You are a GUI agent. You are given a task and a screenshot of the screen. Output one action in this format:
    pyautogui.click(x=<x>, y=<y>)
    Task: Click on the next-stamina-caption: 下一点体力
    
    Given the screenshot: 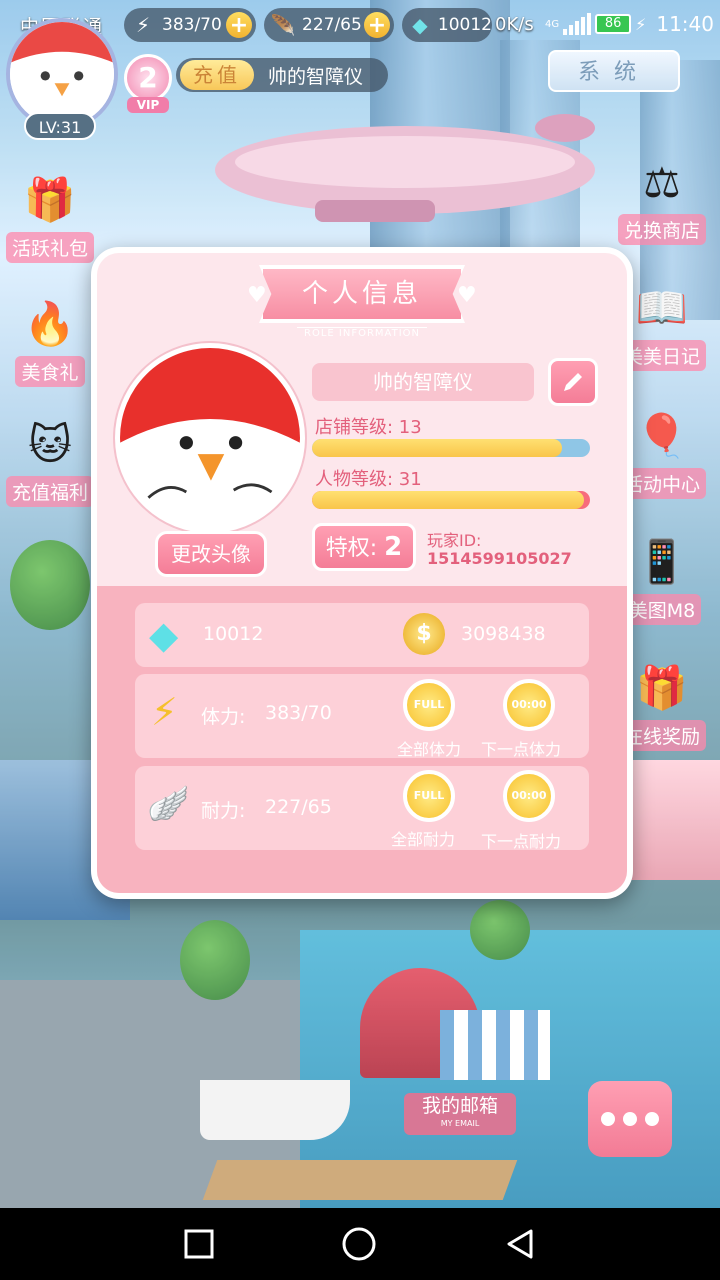 What is the action you would take?
    pyautogui.click(x=521, y=749)
    